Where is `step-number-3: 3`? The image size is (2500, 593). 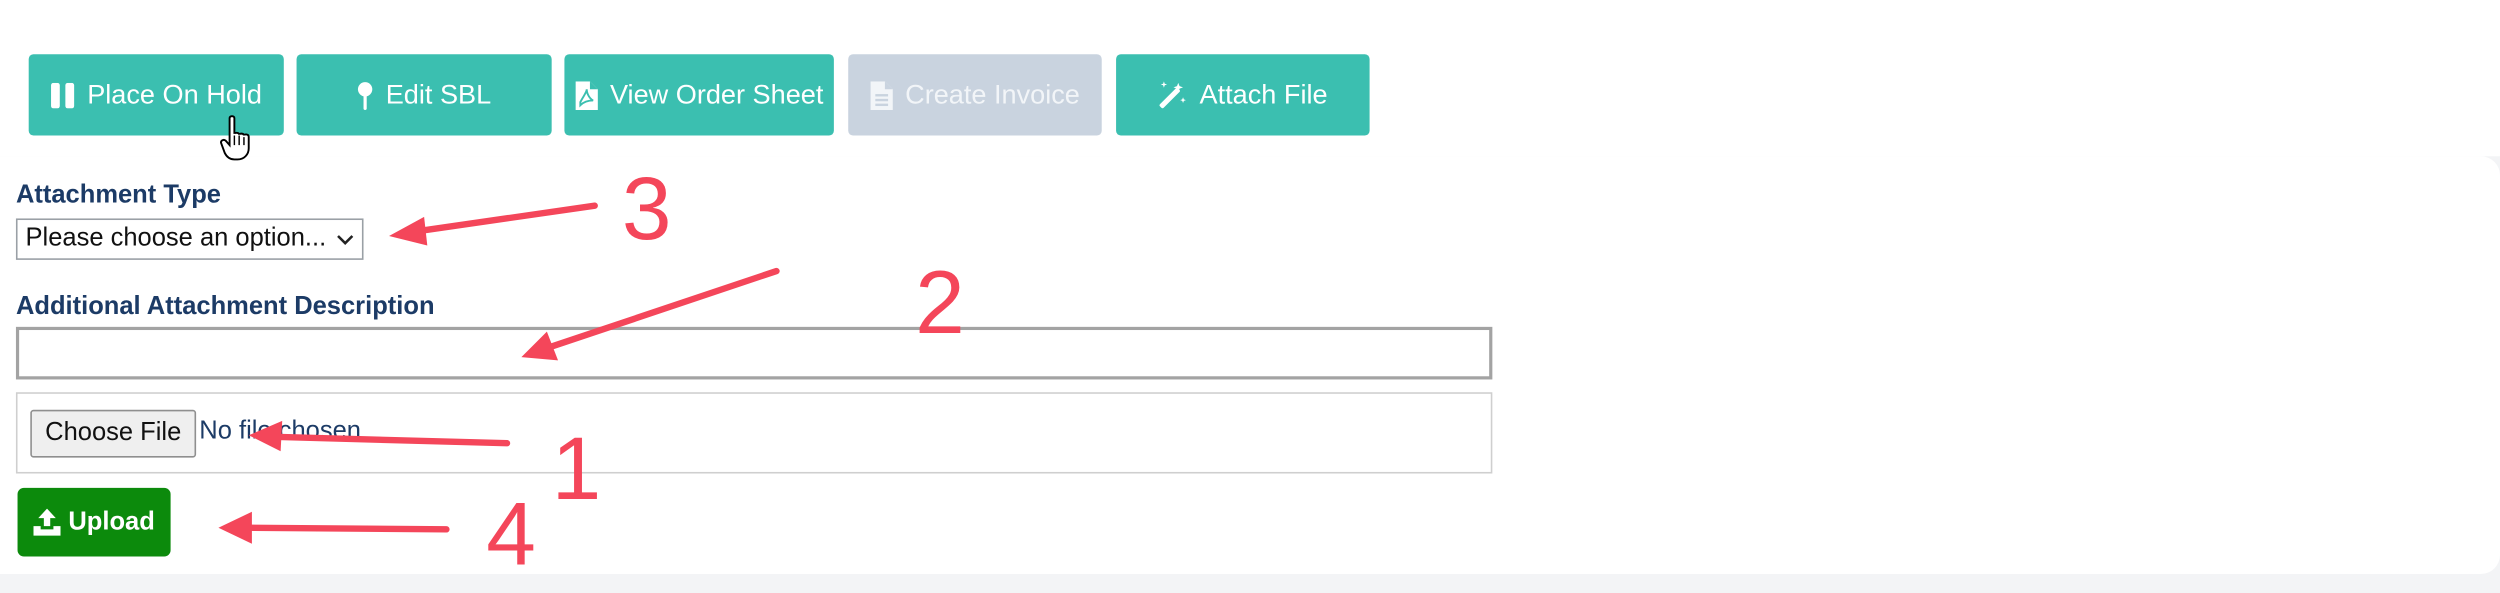 step-number-3: 3 is located at coordinates (646, 208).